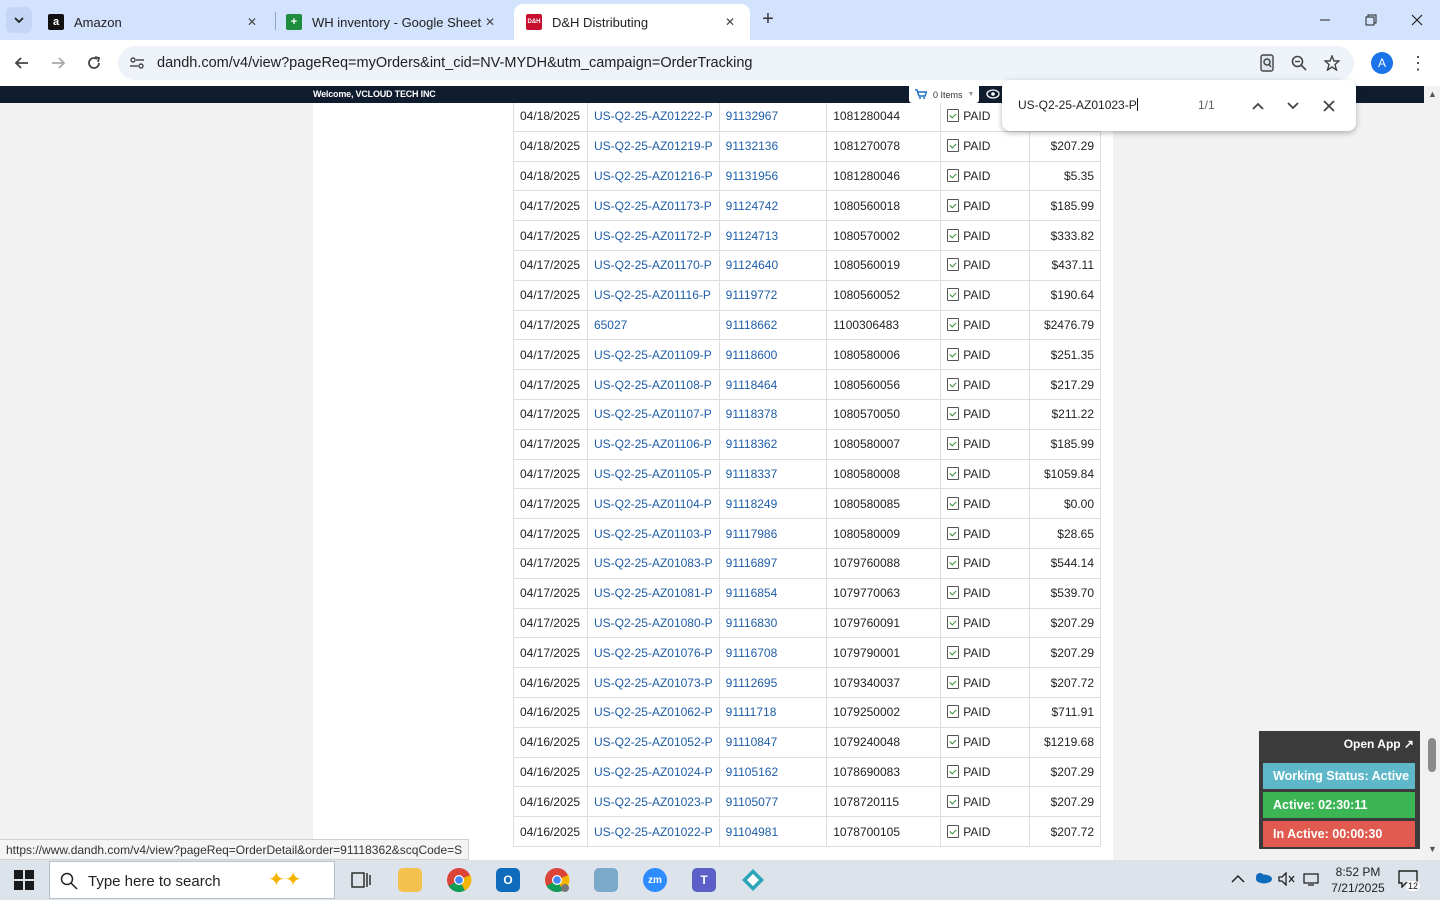 The height and width of the screenshot is (900, 1440). What do you see at coordinates (1238, 879) in the screenshot?
I see `tray-overflow-icon` at bounding box center [1238, 879].